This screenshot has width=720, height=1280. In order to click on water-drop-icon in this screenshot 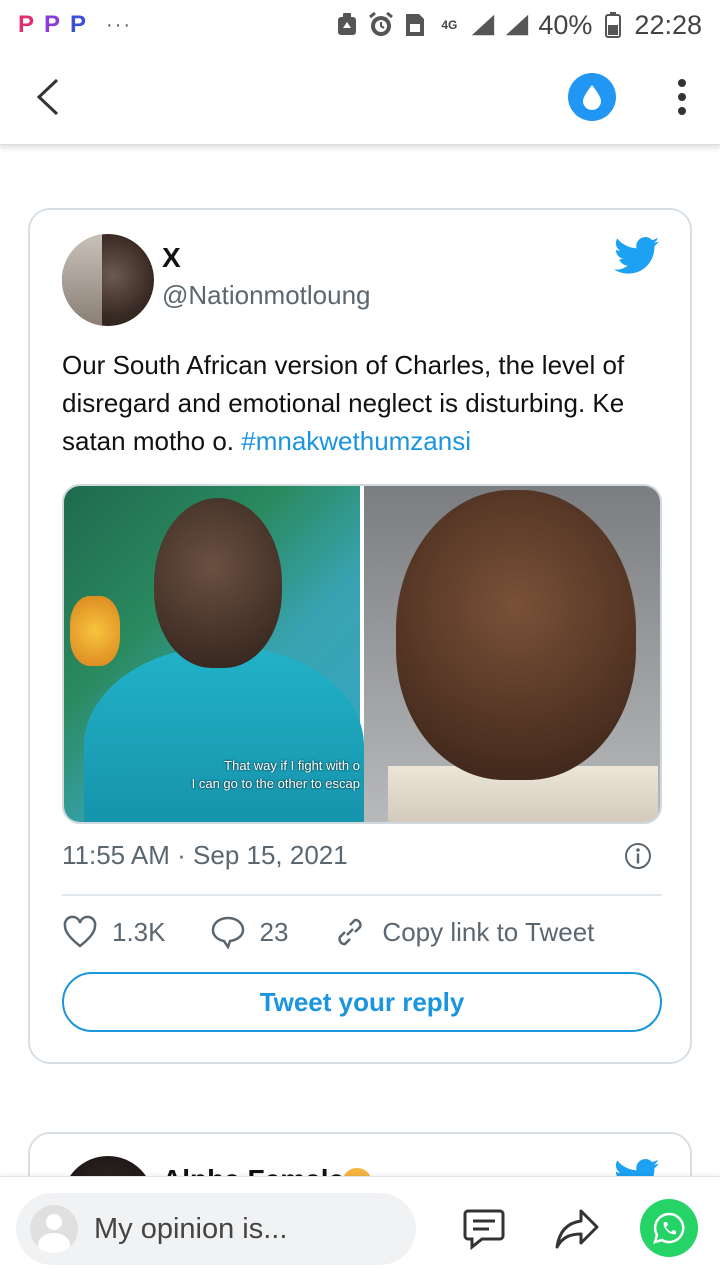, I will do `click(592, 97)`.